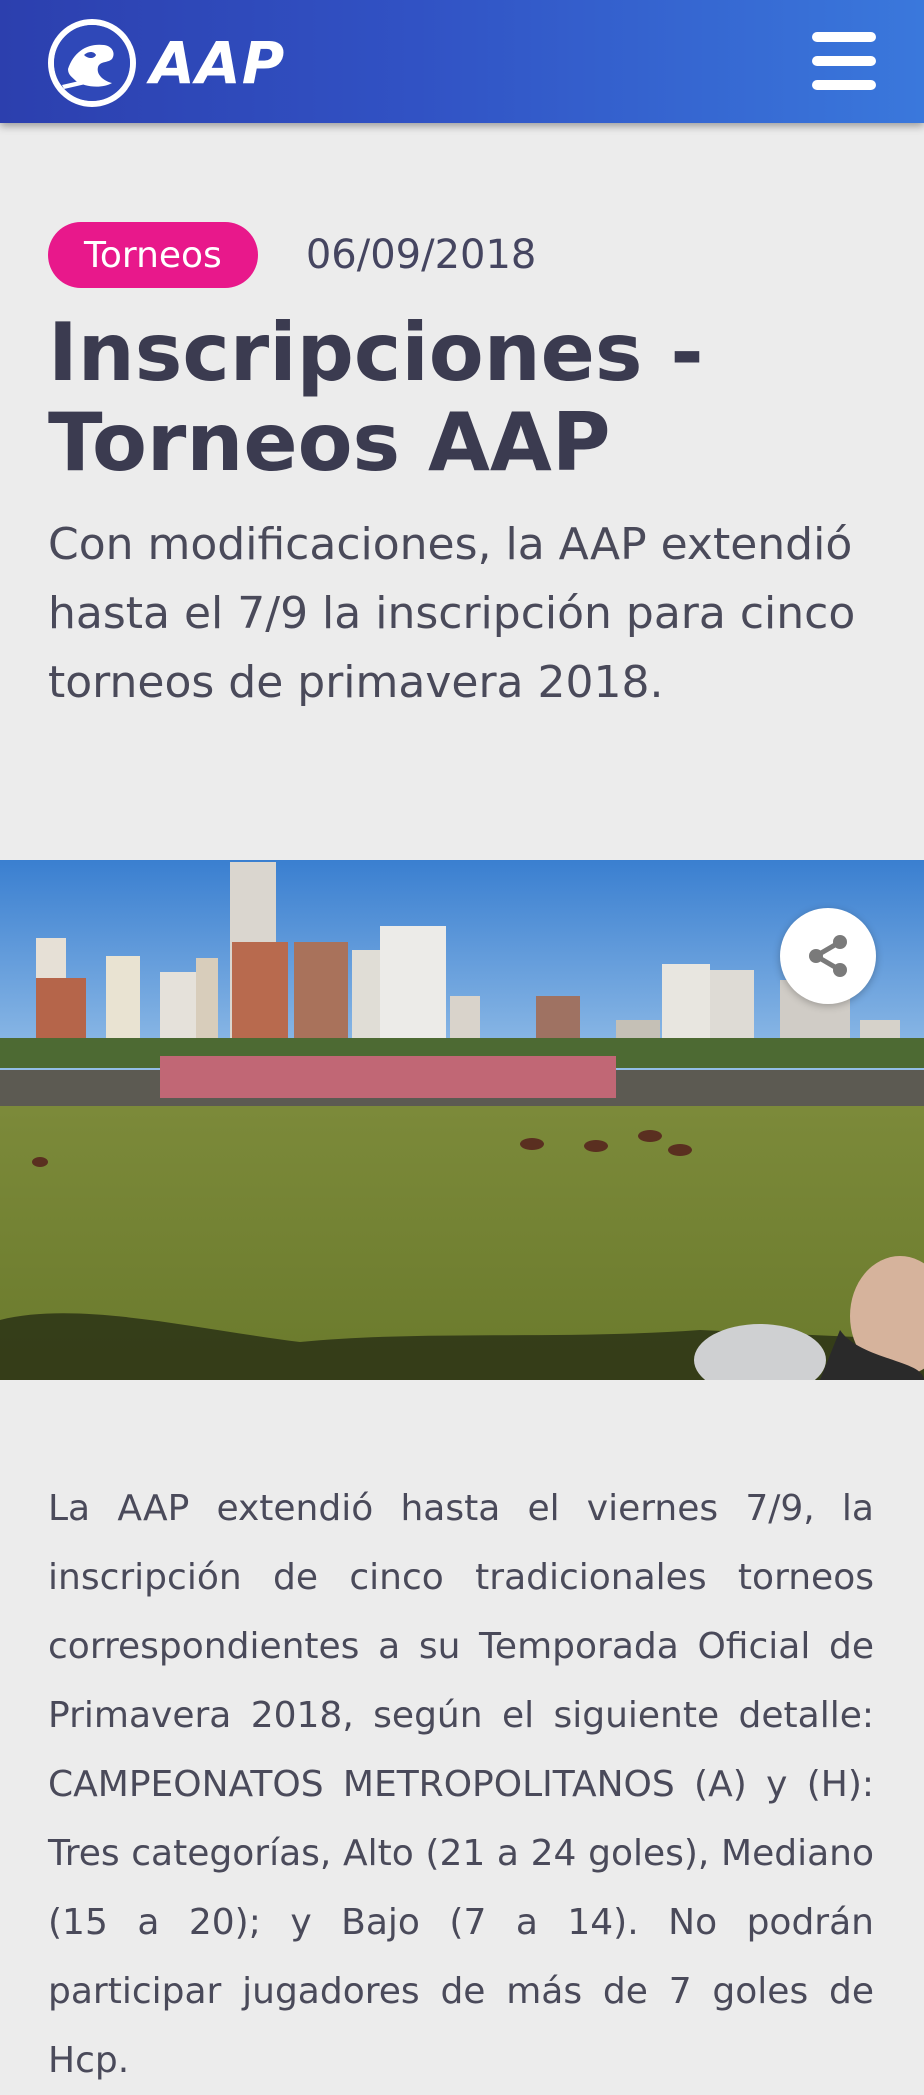 This screenshot has height=2095, width=924. Describe the element at coordinates (218, 63) in the screenshot. I see `logo-text: AAP` at that location.